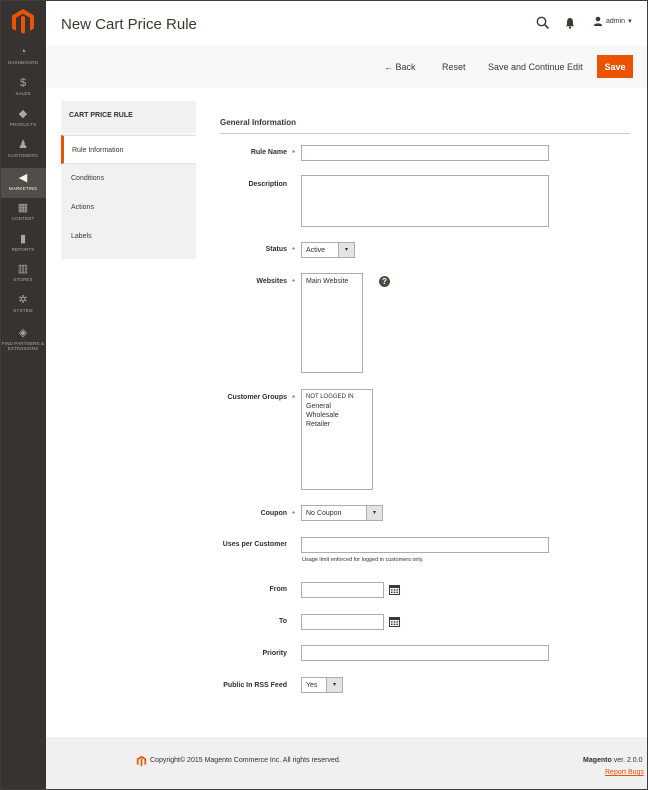 Image resolution: width=648 pixels, height=790 pixels. What do you see at coordinates (273, 513) in the screenshot?
I see `coupon-label: Coupon` at bounding box center [273, 513].